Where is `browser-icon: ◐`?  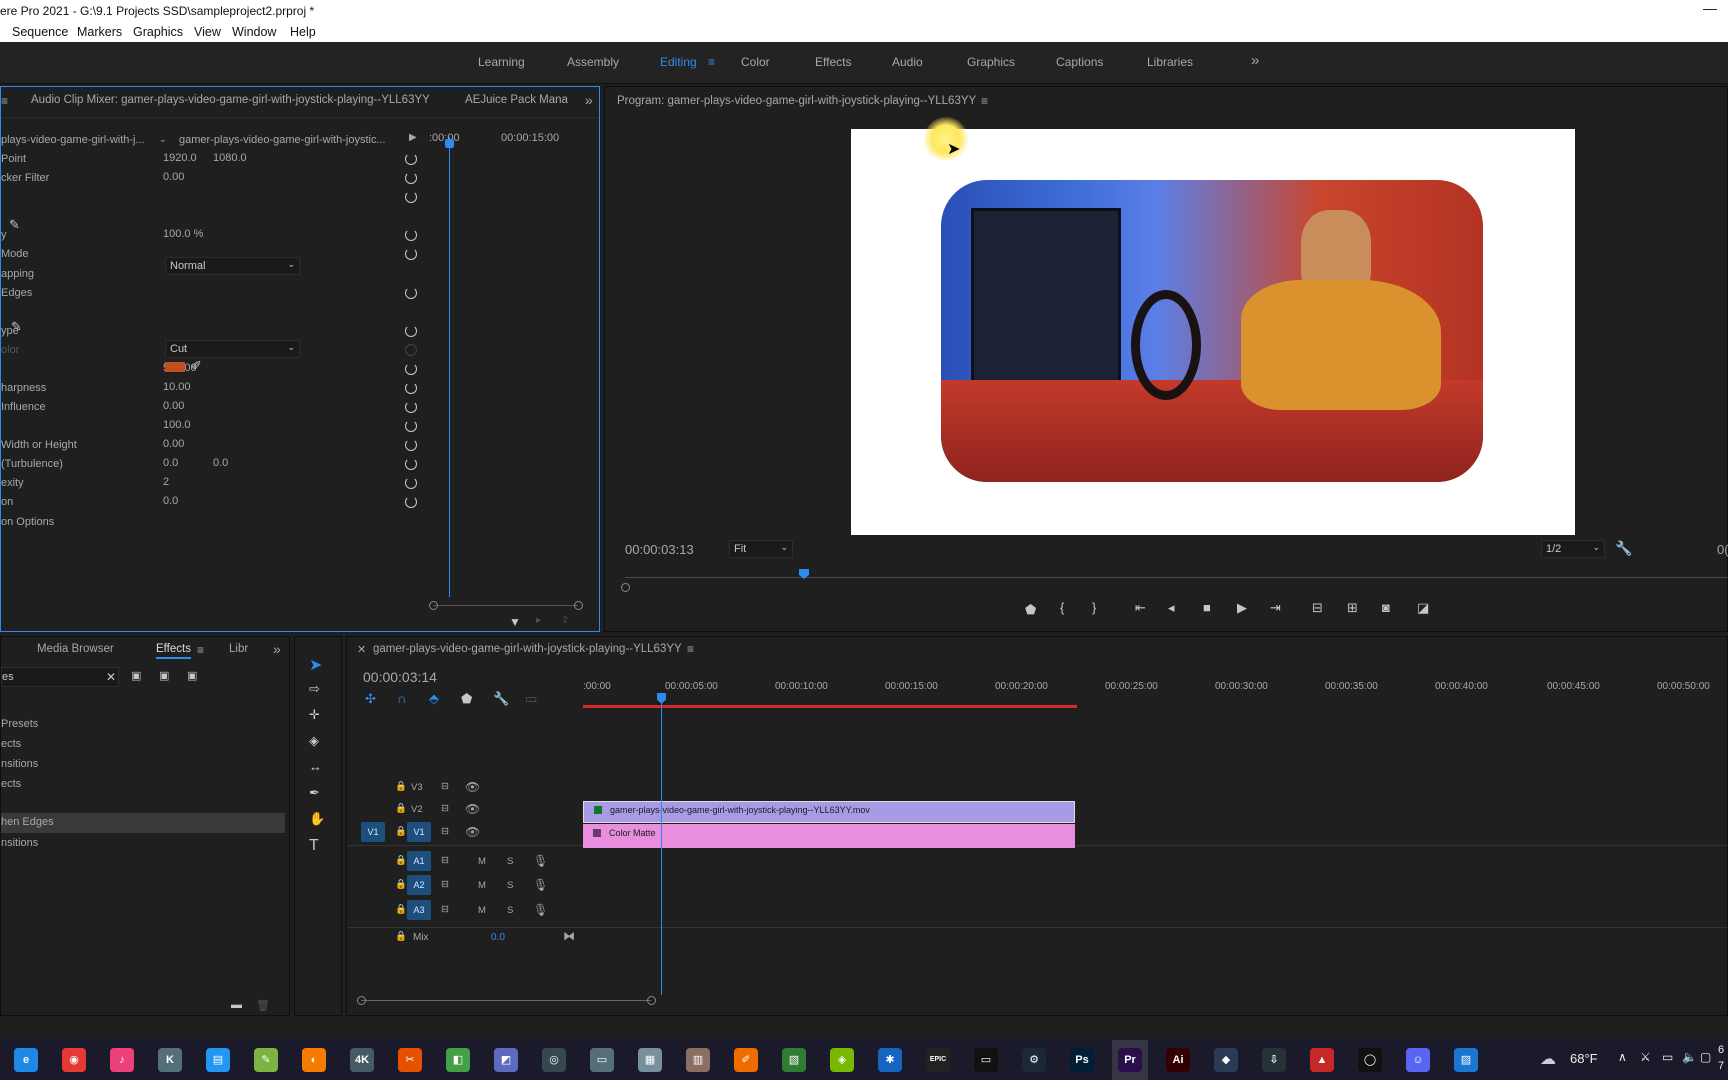 browser-icon: ◐ is located at coordinates (314, 1060).